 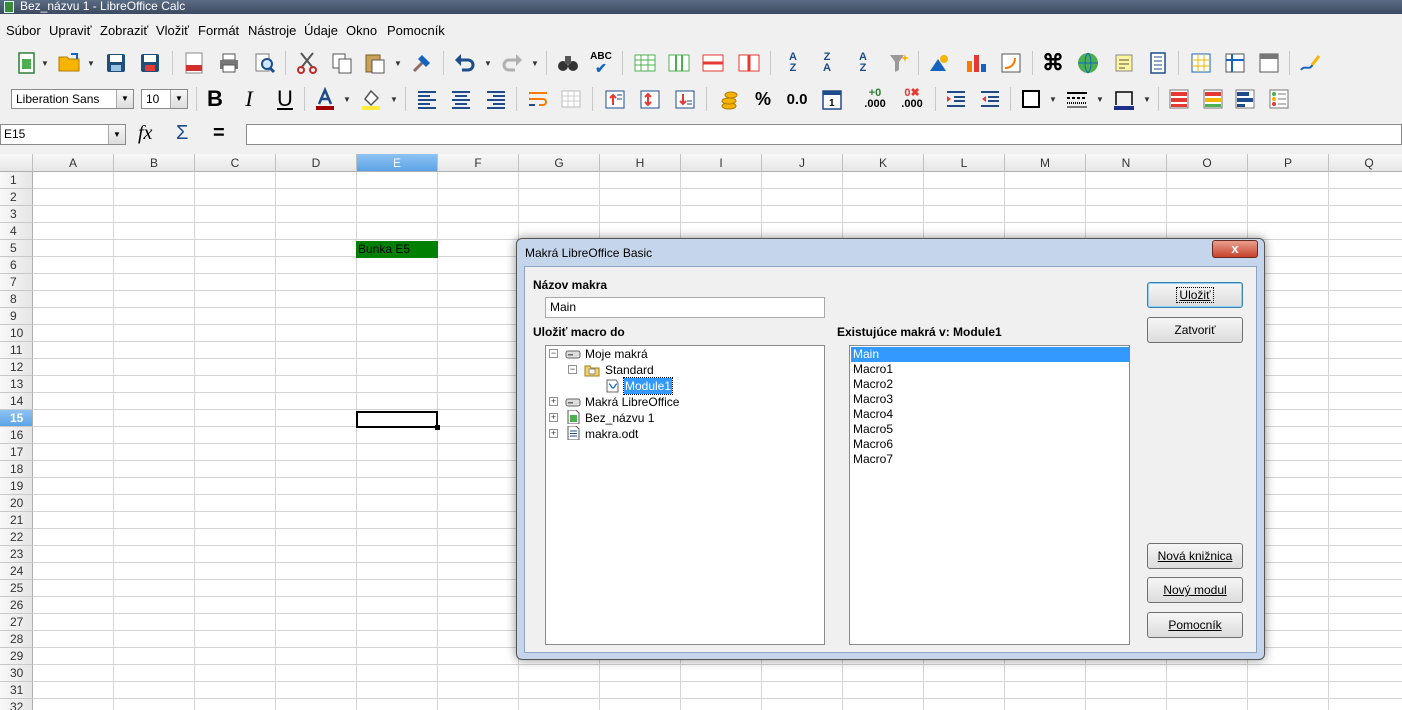 What do you see at coordinates (571, 99) in the screenshot?
I see `merge-cells-icon` at bounding box center [571, 99].